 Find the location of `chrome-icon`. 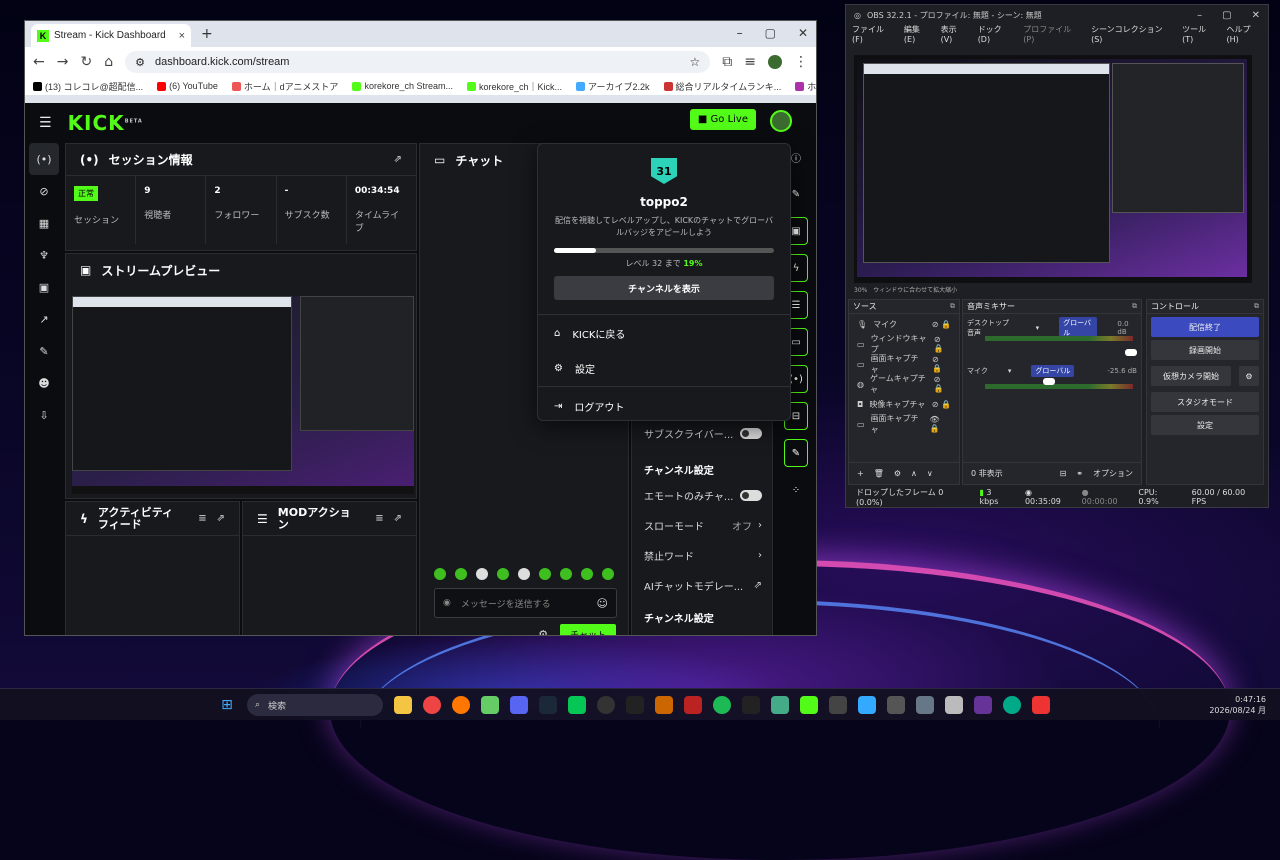

chrome-icon is located at coordinates (432, 705).